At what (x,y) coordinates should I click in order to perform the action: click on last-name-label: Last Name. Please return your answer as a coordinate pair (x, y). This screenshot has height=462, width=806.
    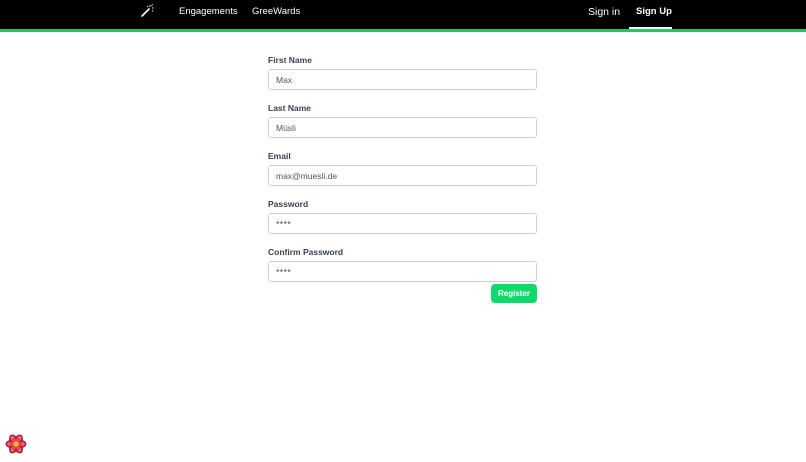
    Looking at the image, I should click on (289, 108).